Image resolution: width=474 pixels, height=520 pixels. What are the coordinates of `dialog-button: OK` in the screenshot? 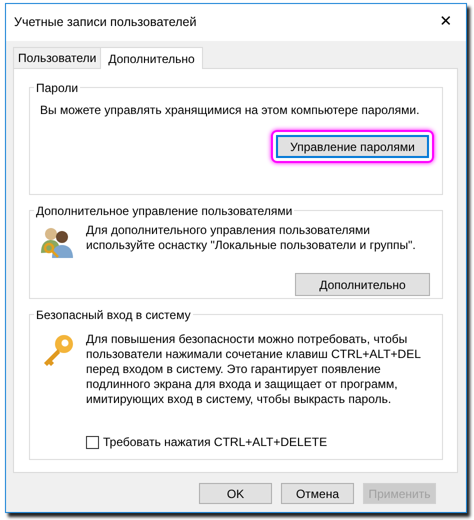 It's located at (235, 493).